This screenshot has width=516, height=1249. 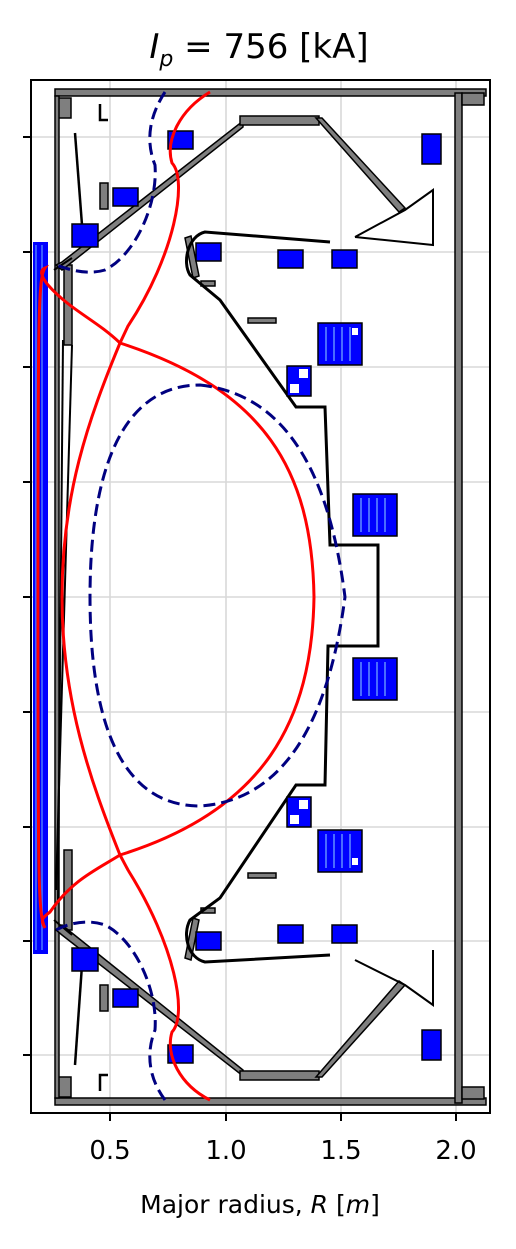 What do you see at coordinates (270, 92) in the screenshot?
I see `vessel-top-plate` at bounding box center [270, 92].